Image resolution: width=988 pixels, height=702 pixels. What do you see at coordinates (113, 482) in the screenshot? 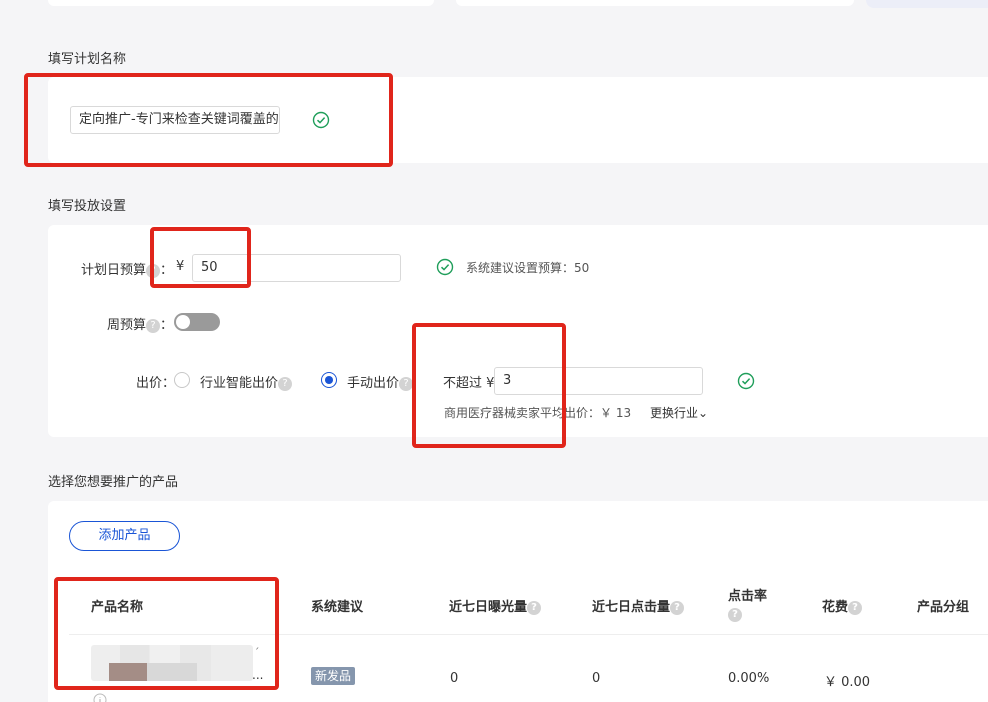
I see `product-section-title: 选择您想要推广的产品` at bounding box center [113, 482].